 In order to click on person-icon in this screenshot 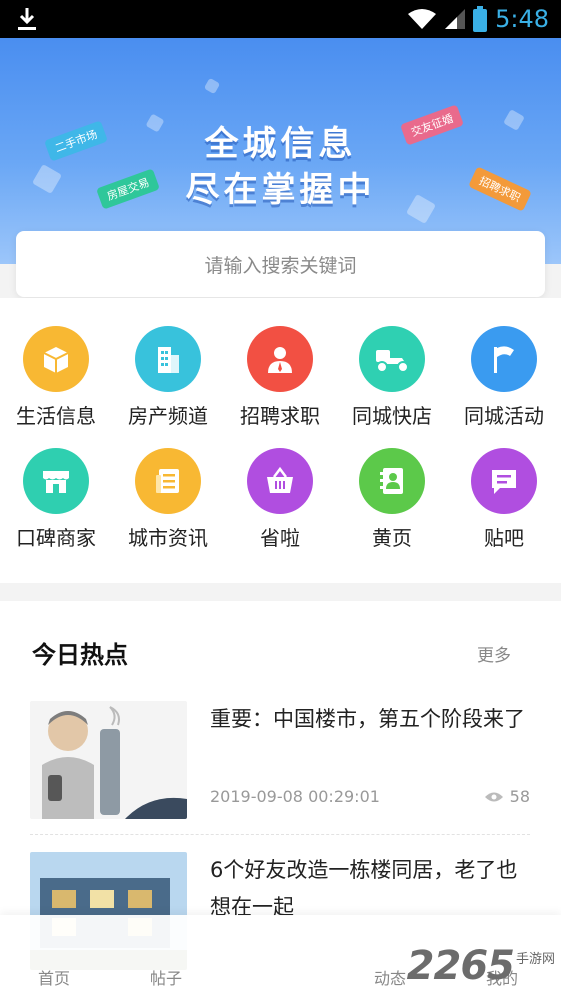, I will do `click(280, 359)`.